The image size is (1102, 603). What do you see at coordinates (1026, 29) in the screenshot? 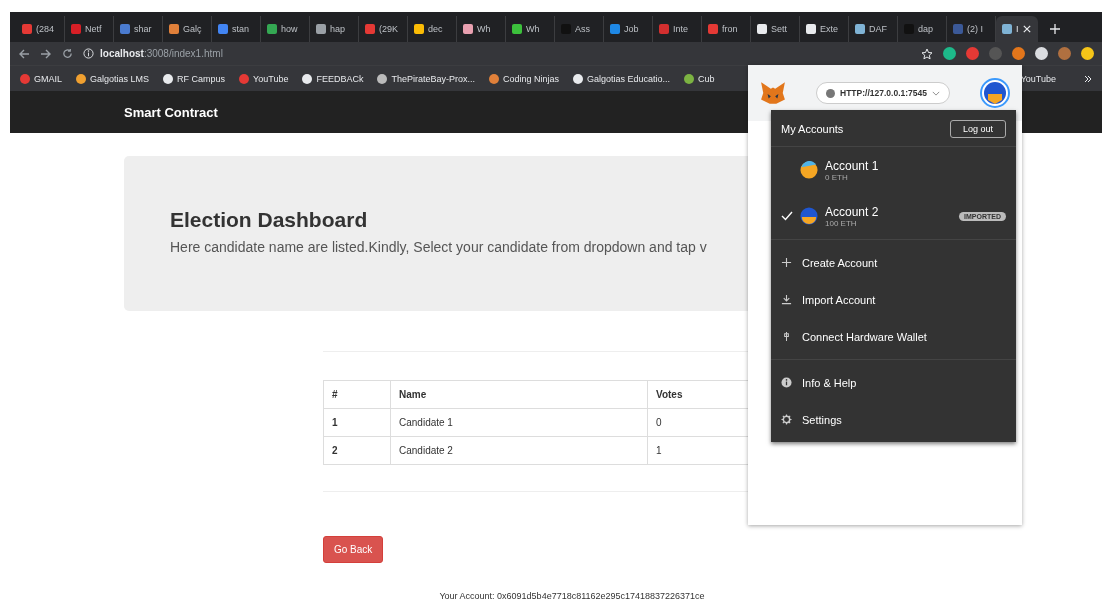
I see `close-icon` at bounding box center [1026, 29].